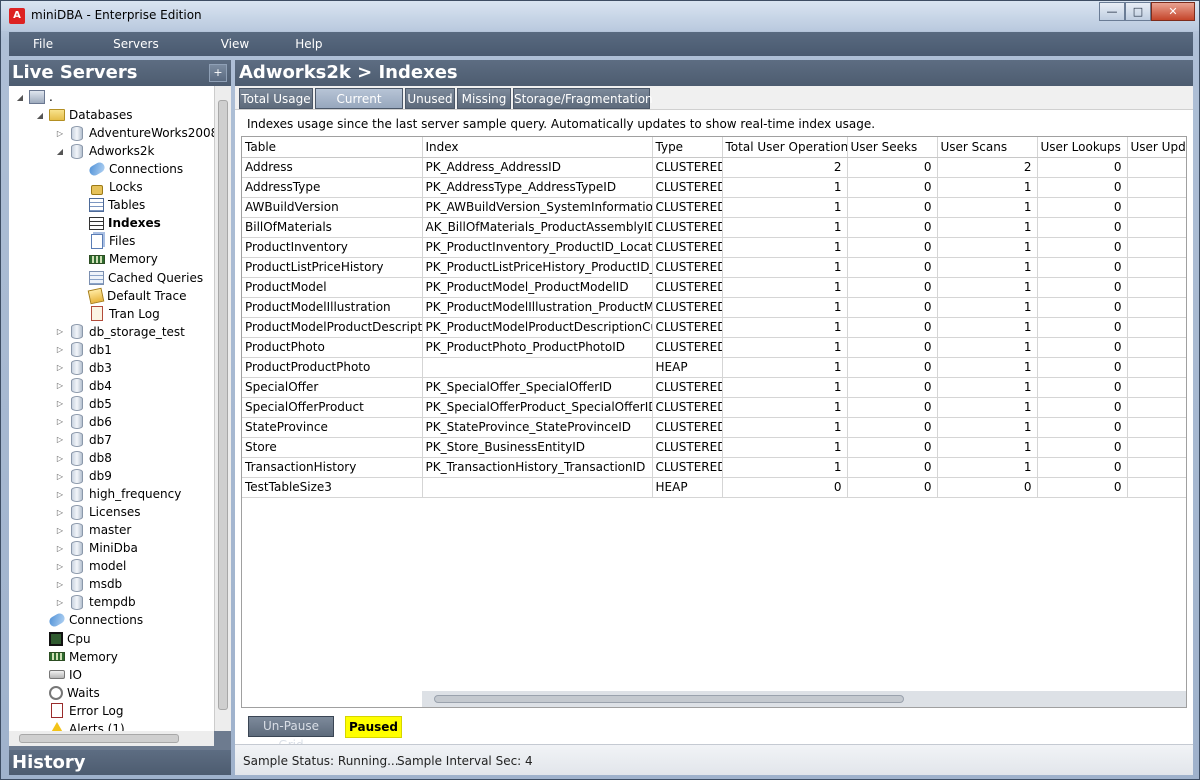 This screenshot has width=1200, height=780. I want to click on tree-node: ◢ Databases, so click(84, 115).